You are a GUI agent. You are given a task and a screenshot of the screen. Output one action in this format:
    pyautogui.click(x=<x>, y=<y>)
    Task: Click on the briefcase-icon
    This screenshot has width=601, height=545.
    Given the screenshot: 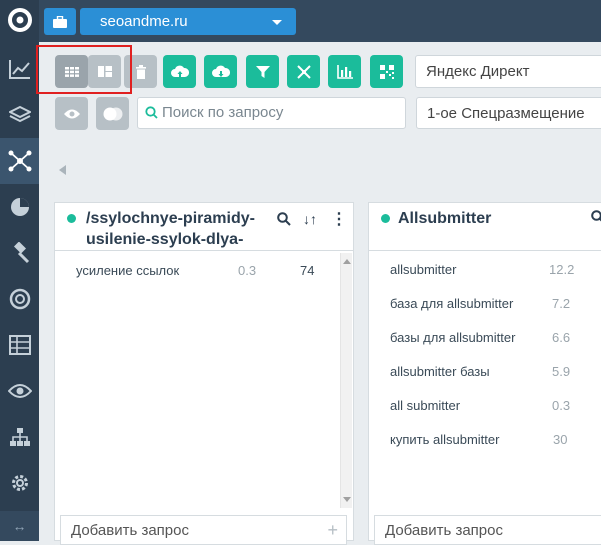 What is the action you would take?
    pyautogui.click(x=60, y=21)
    